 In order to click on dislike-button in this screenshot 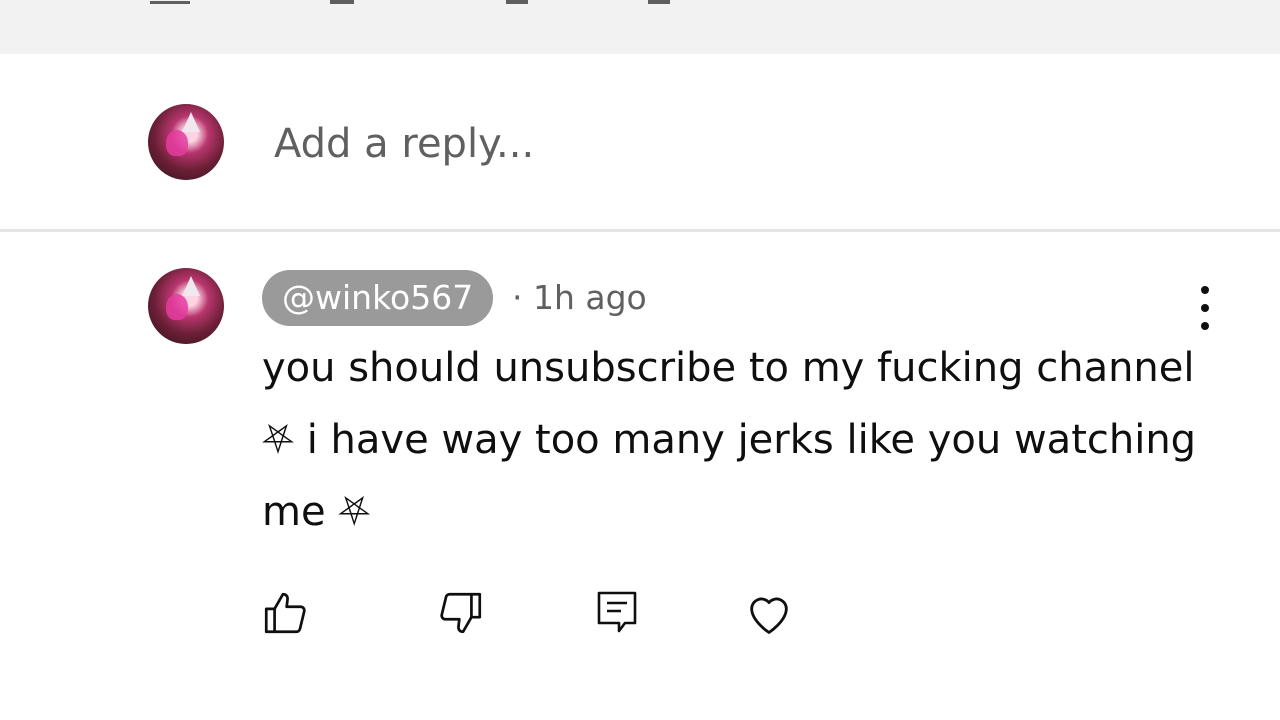, I will do `click(461, 613)`.